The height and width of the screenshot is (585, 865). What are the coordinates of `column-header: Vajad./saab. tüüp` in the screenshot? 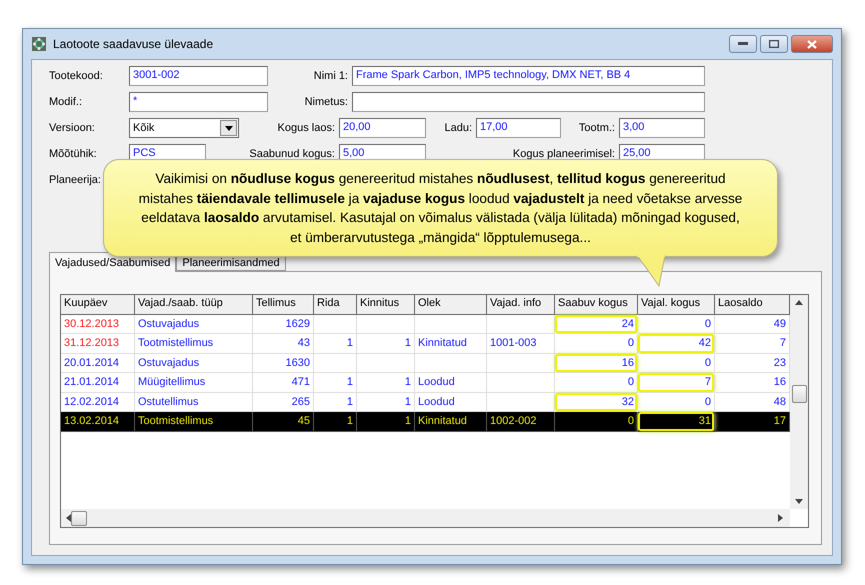 It's located at (194, 304).